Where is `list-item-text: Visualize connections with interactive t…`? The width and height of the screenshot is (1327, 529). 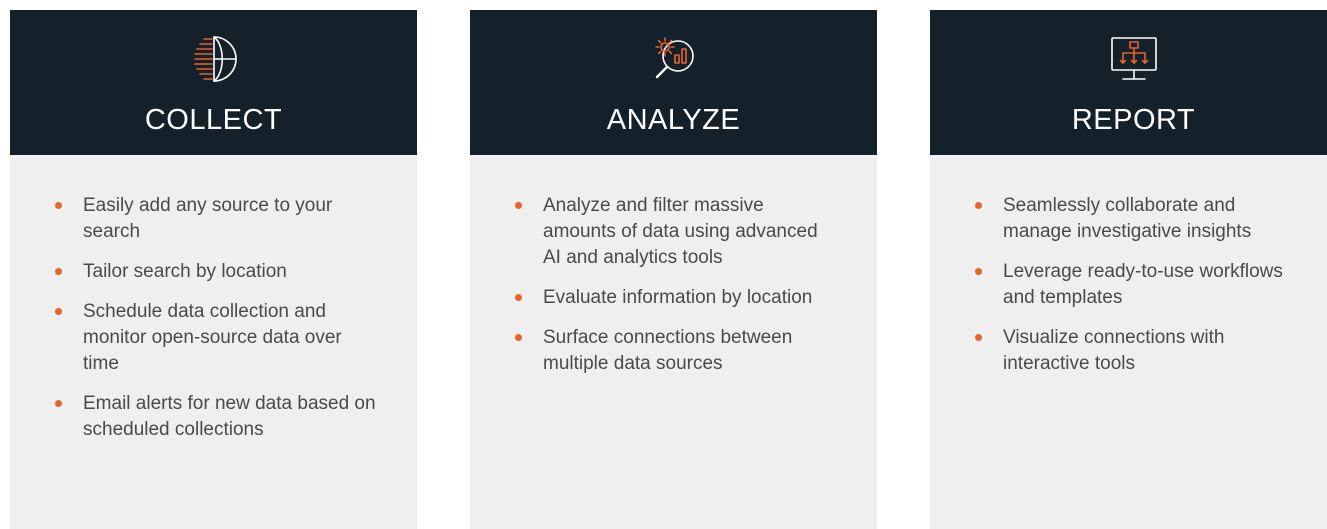 list-item-text: Visualize connections with interactive t… is located at coordinates (1114, 350).